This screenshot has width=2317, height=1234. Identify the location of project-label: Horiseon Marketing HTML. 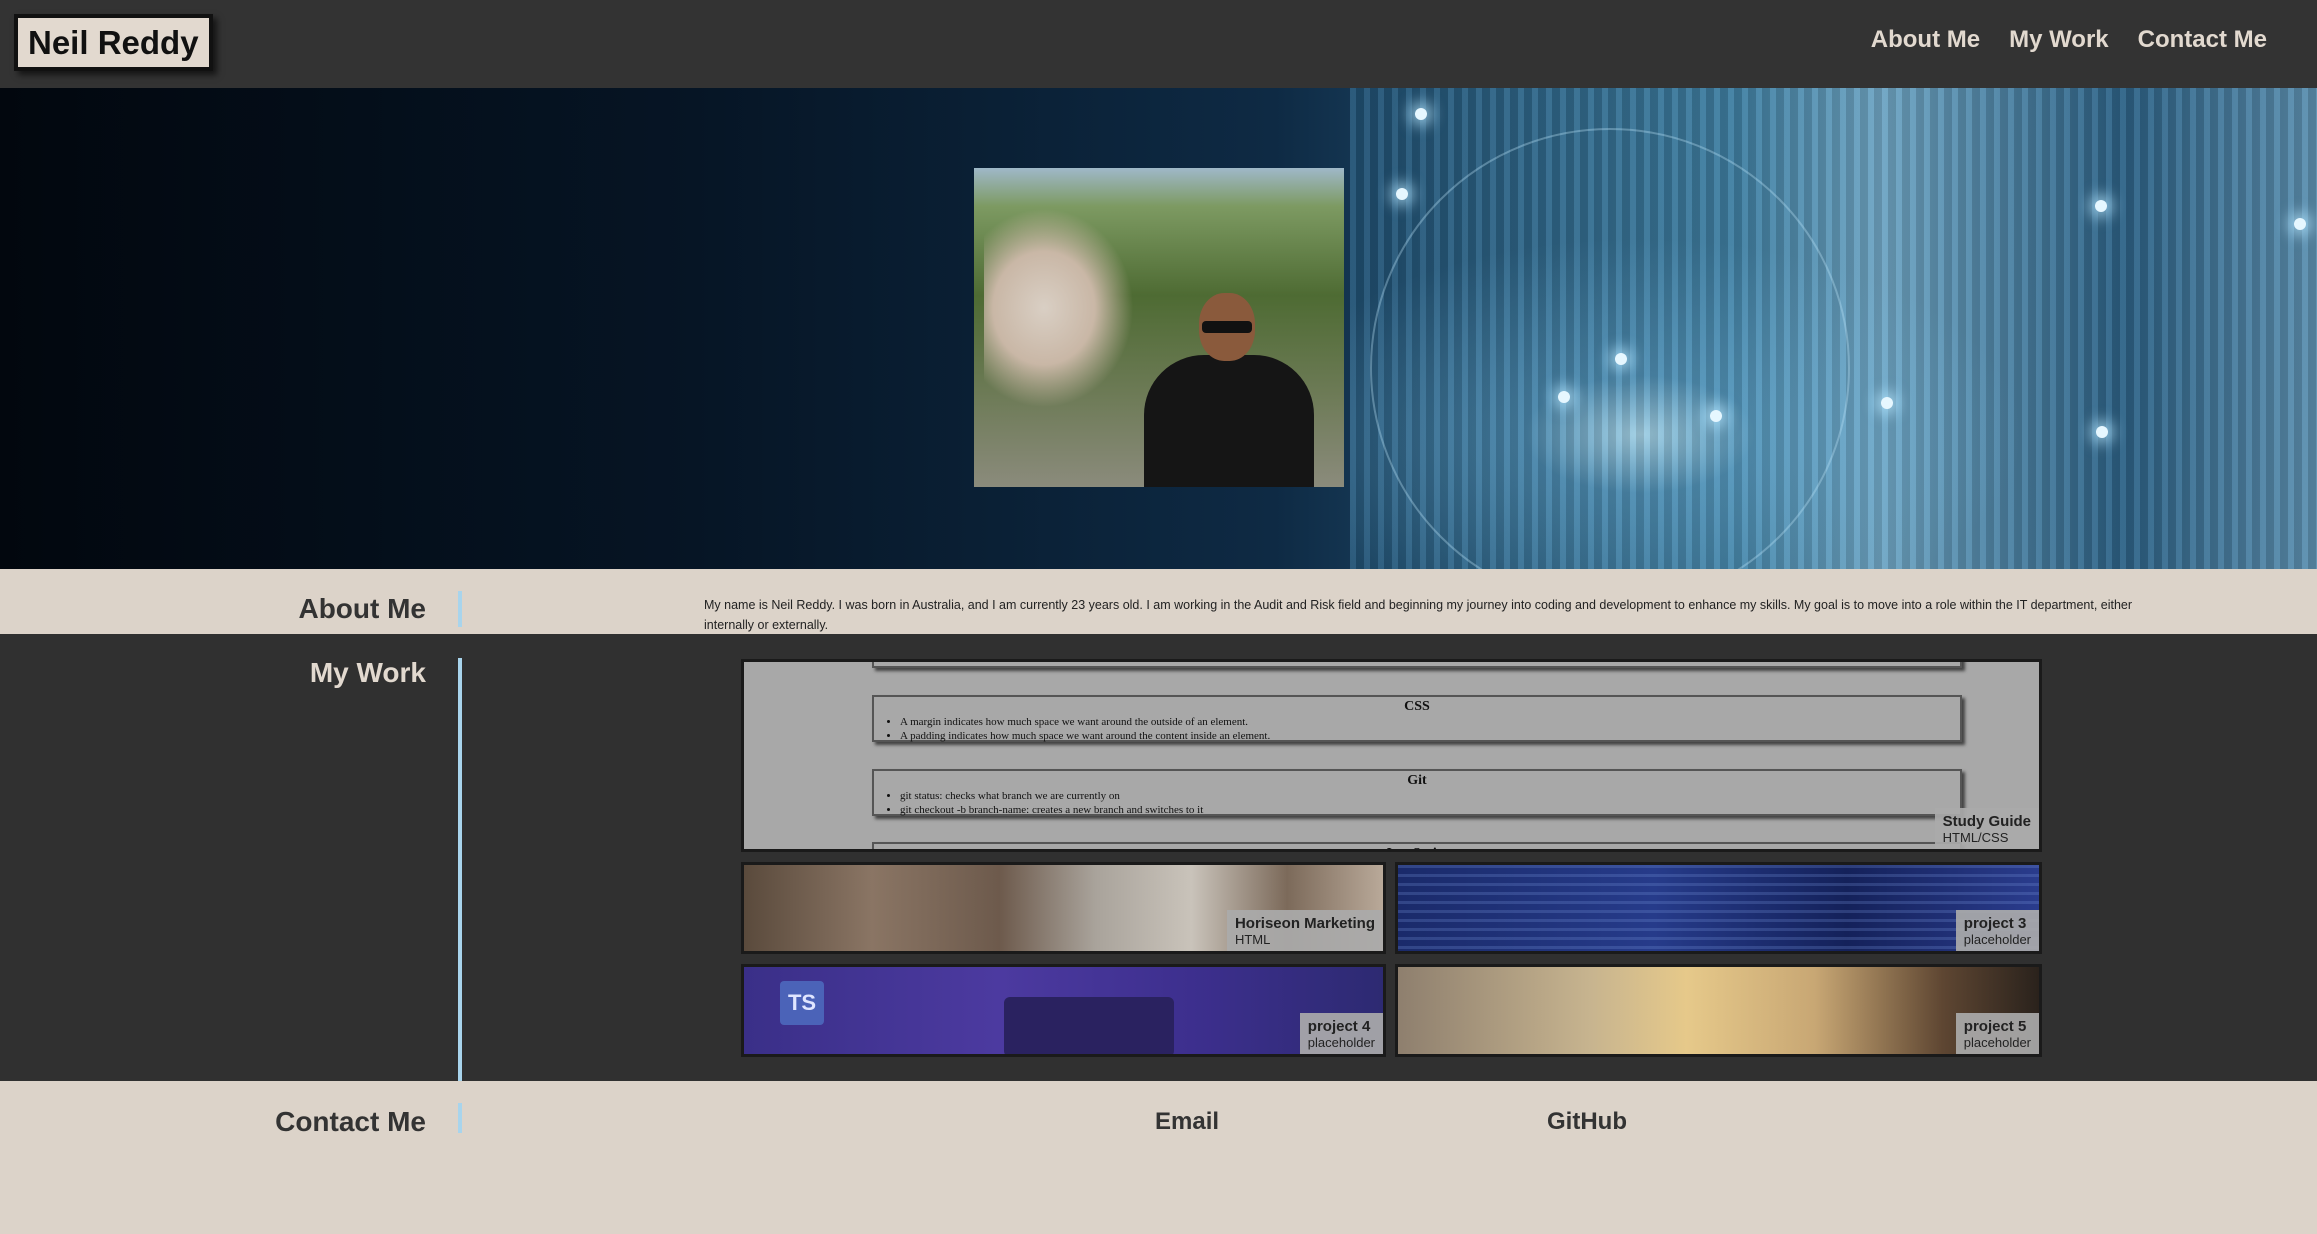
(1304, 930).